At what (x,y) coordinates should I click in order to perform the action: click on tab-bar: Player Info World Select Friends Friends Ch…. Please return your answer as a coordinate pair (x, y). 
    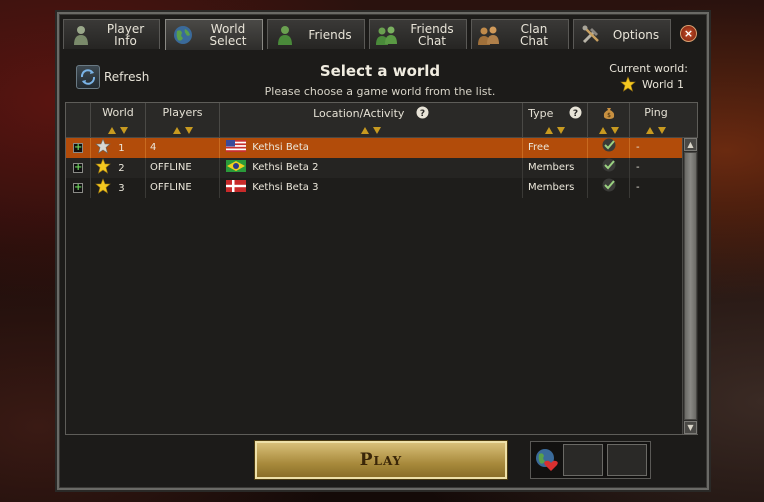
    Looking at the image, I should click on (383, 34).